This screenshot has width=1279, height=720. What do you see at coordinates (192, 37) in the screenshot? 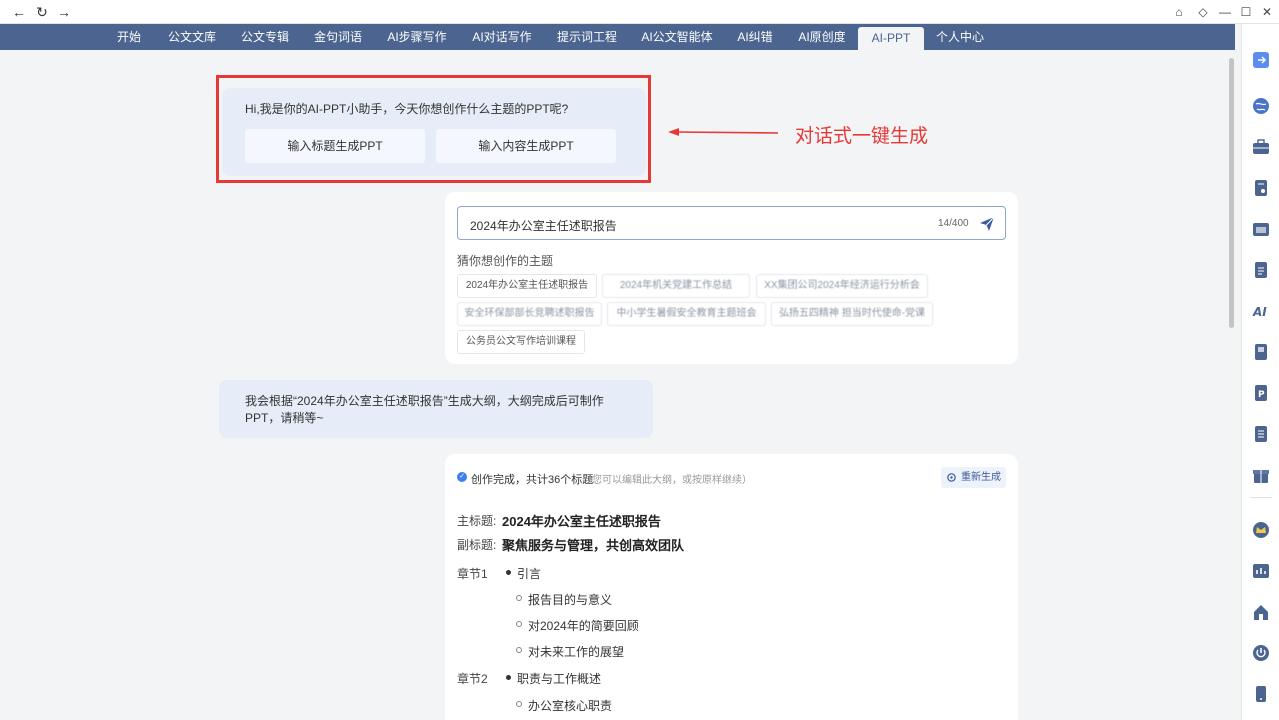
I see `tab-doc-library: 公文文库` at bounding box center [192, 37].